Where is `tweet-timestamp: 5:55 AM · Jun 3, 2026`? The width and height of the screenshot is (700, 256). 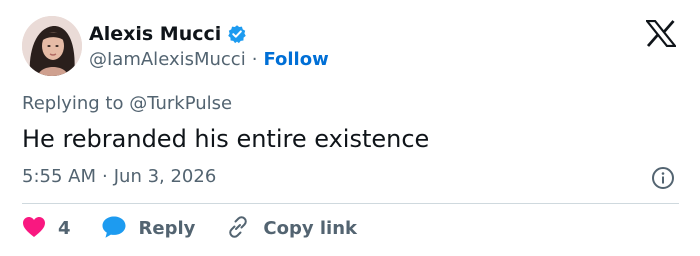
tweet-timestamp: 5:55 AM · Jun 3, 2026 is located at coordinates (119, 177).